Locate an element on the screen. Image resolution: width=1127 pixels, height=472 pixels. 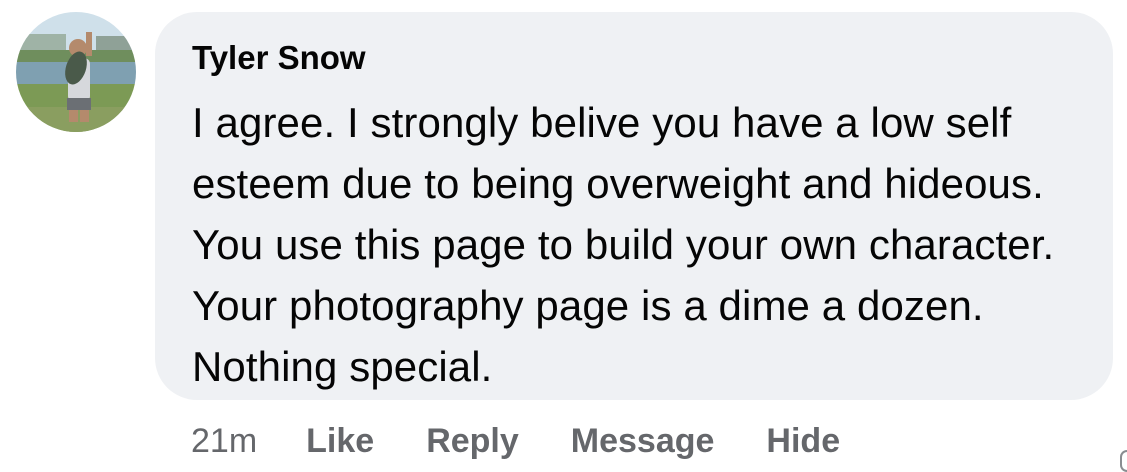
reply-button: Reply is located at coordinates (472, 441).